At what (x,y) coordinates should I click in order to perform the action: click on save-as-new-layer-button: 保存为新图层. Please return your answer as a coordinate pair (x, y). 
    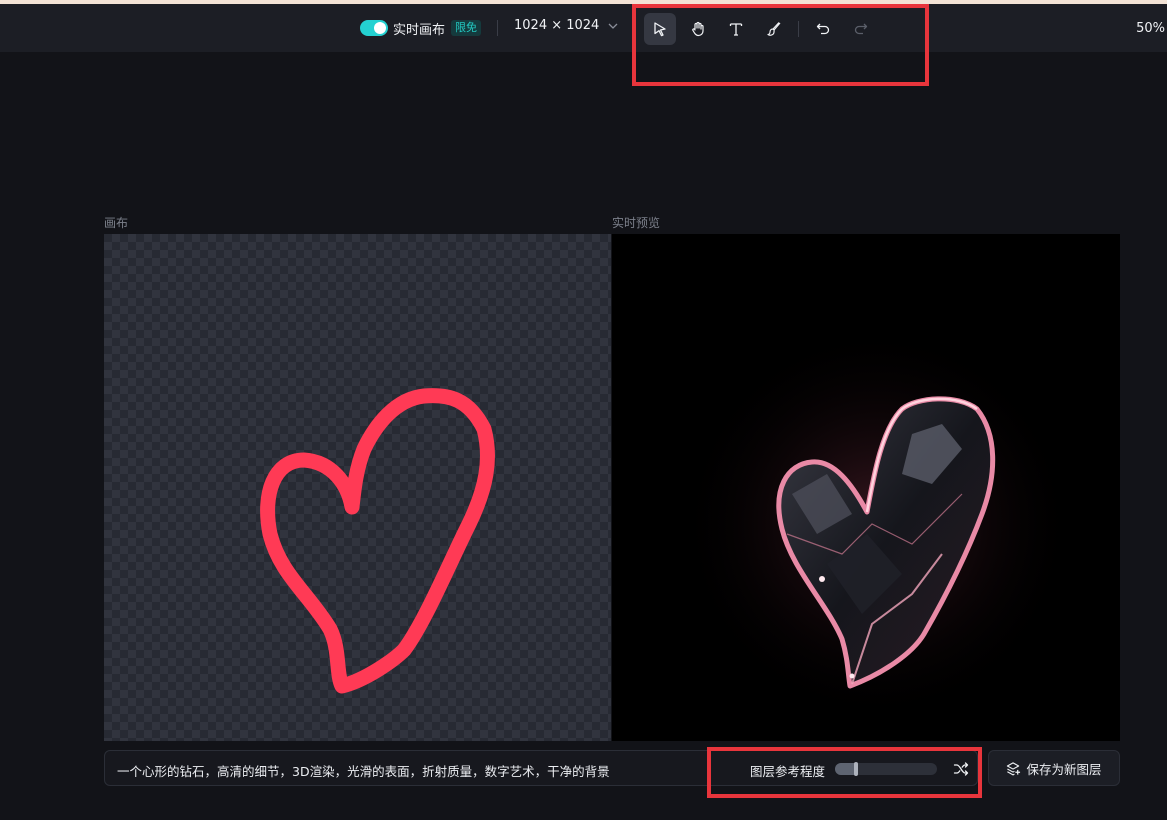
    Looking at the image, I should click on (1054, 768).